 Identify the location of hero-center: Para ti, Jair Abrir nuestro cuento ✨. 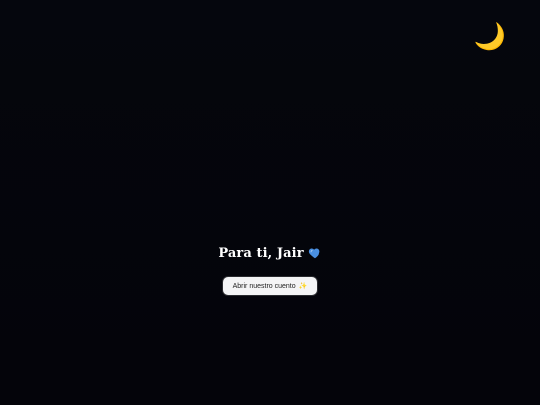
(270, 269).